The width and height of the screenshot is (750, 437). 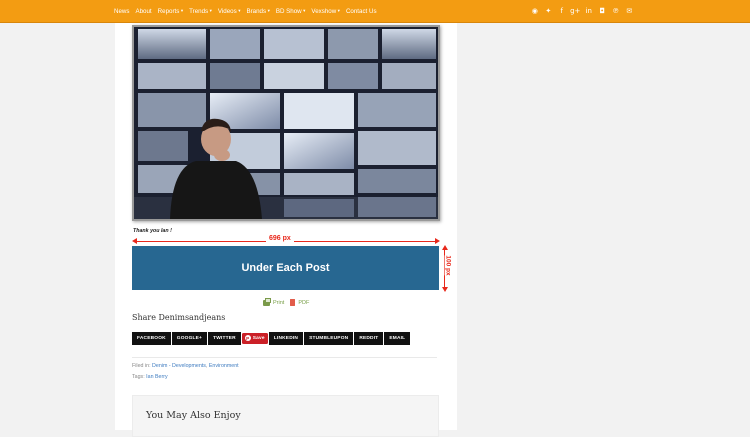 What do you see at coordinates (444, 247) in the screenshot?
I see `arrow-up-icon` at bounding box center [444, 247].